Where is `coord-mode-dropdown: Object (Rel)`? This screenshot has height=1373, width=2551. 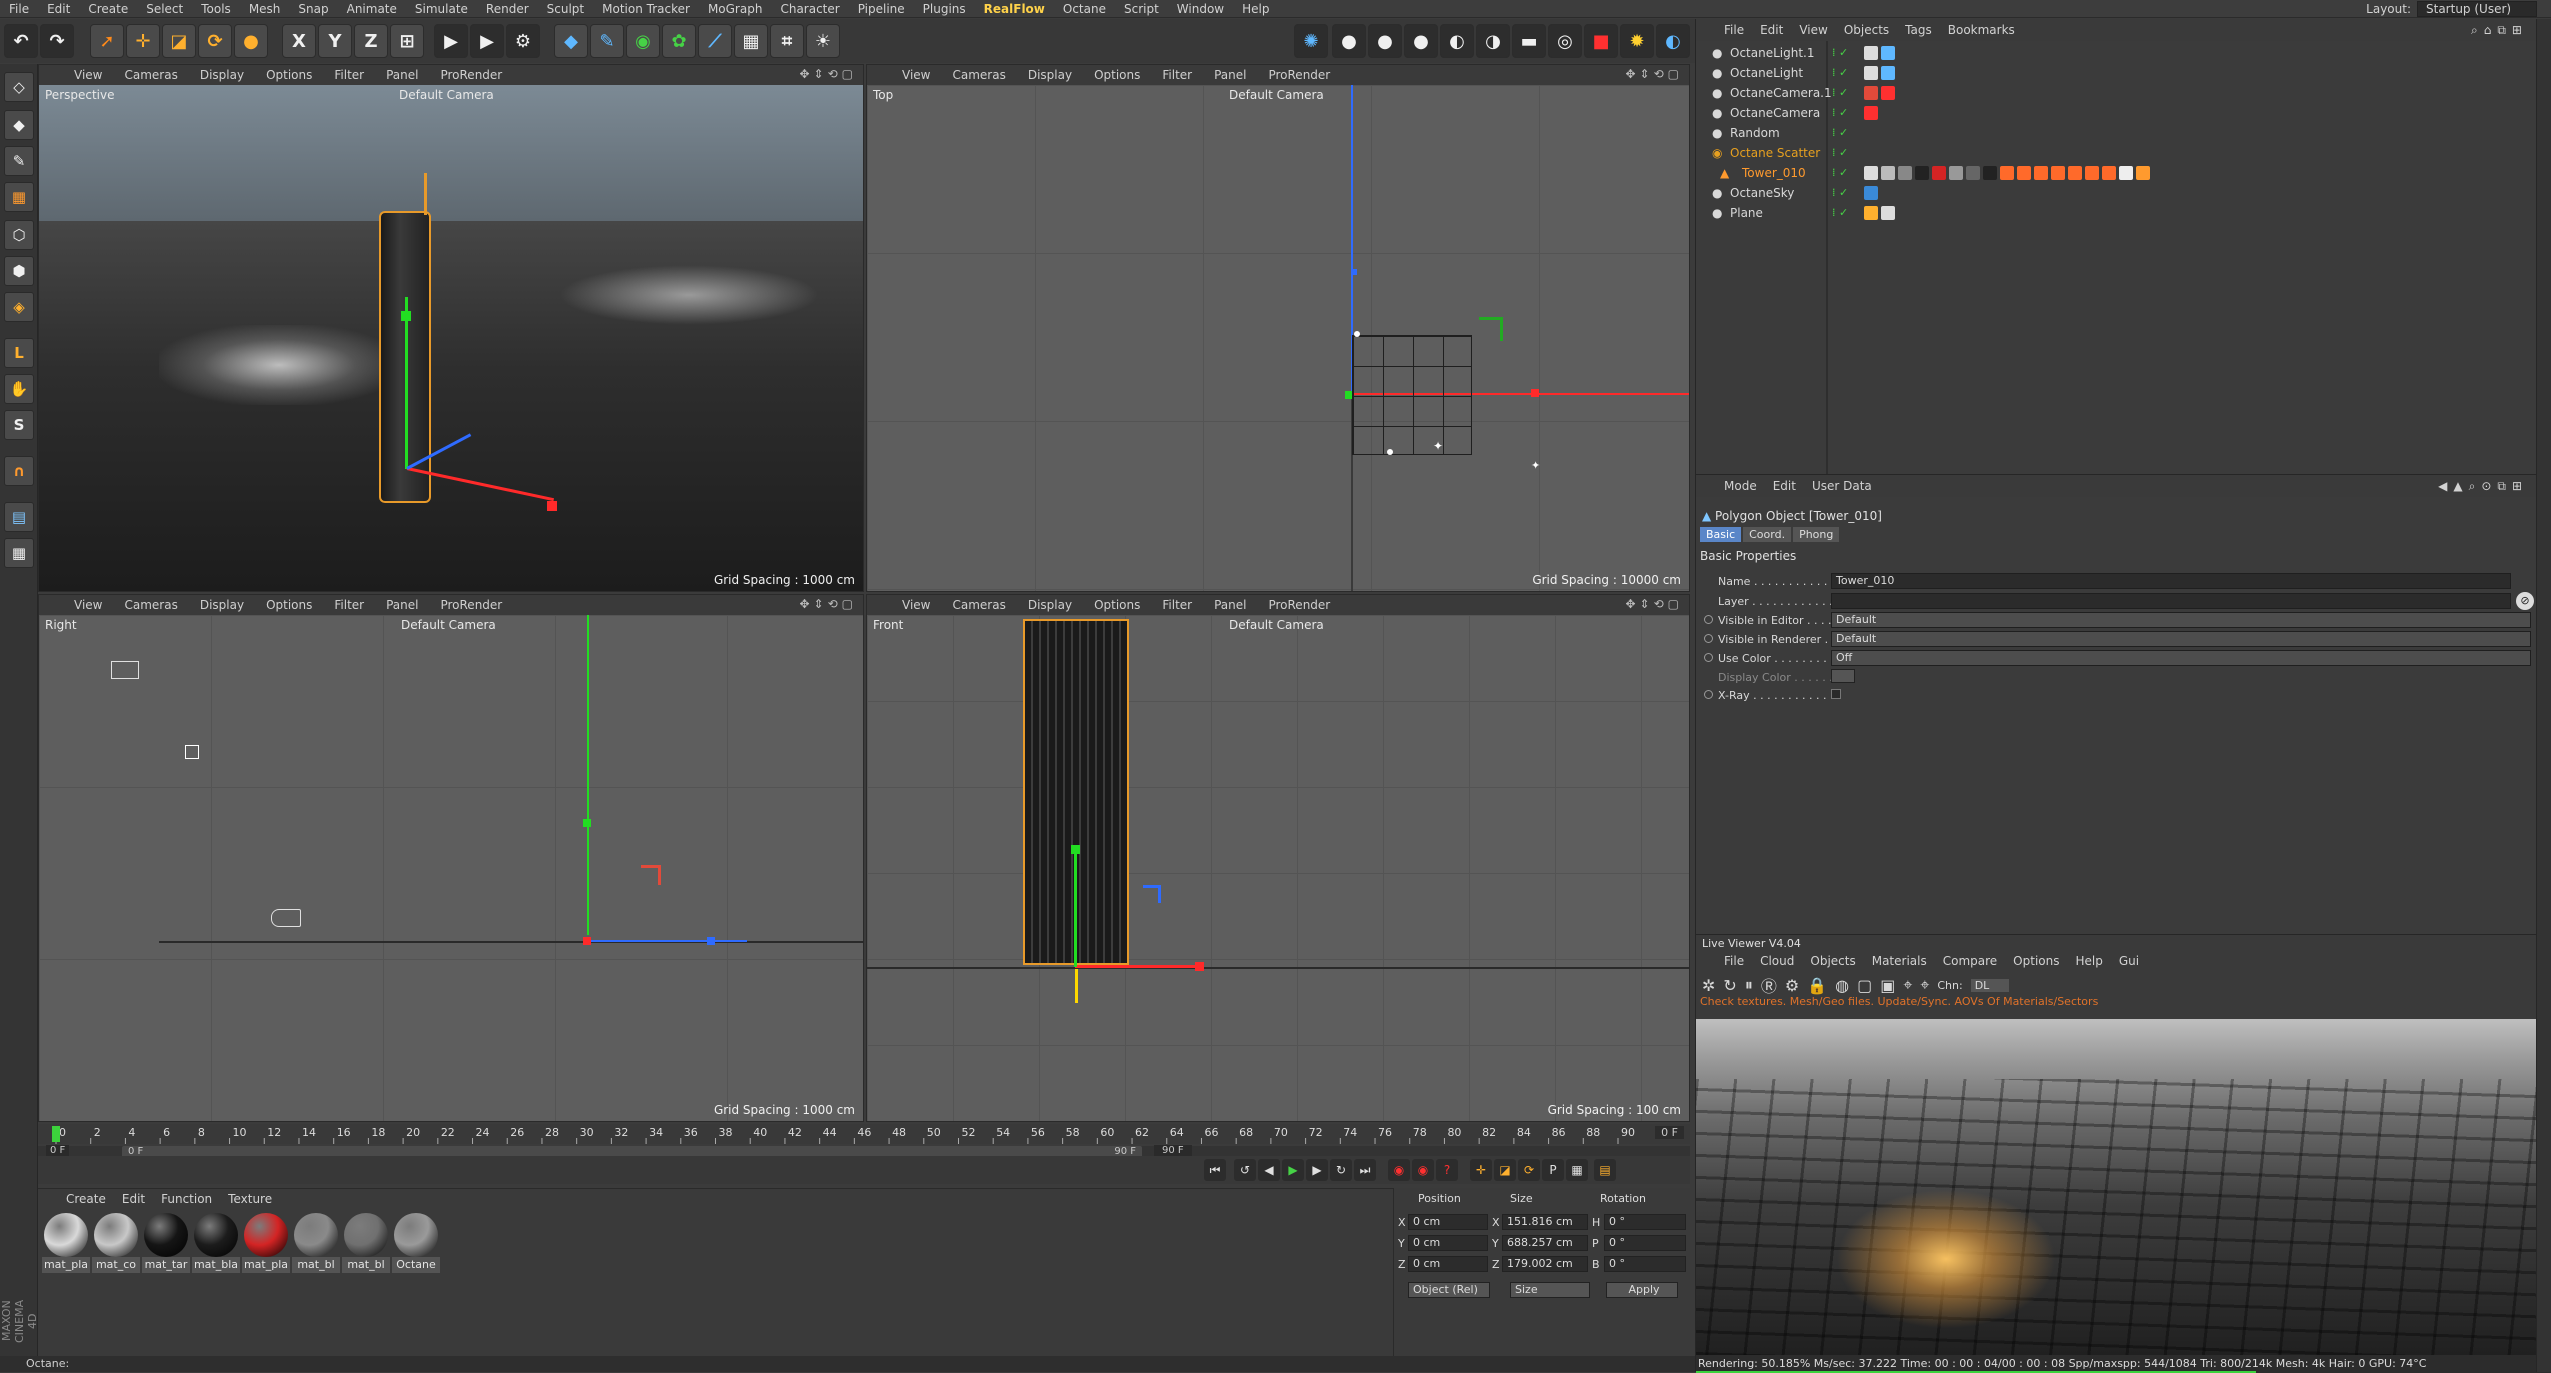
coord-mode-dropdown: Object (Rel) is located at coordinates (1449, 1290).